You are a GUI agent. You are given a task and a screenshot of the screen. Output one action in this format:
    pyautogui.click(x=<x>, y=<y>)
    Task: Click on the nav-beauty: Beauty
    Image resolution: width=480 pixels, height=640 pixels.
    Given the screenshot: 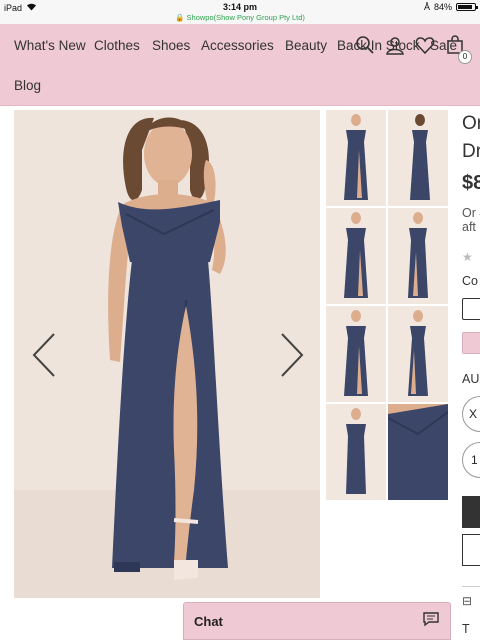 What is the action you would take?
    pyautogui.click(x=306, y=45)
    